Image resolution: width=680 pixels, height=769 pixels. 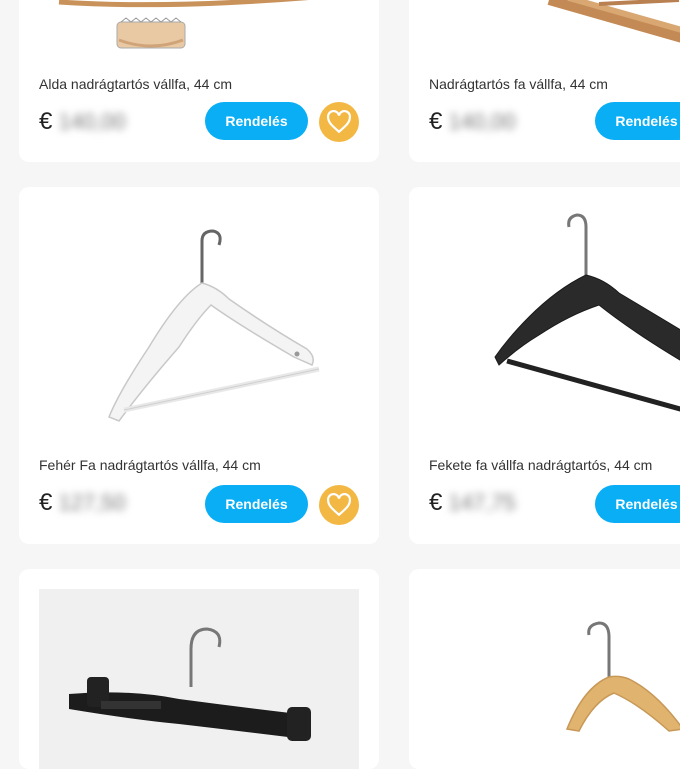 What do you see at coordinates (135, 84) in the screenshot?
I see `product-title: Alda nadrágtartós vállfa, 44 cm` at bounding box center [135, 84].